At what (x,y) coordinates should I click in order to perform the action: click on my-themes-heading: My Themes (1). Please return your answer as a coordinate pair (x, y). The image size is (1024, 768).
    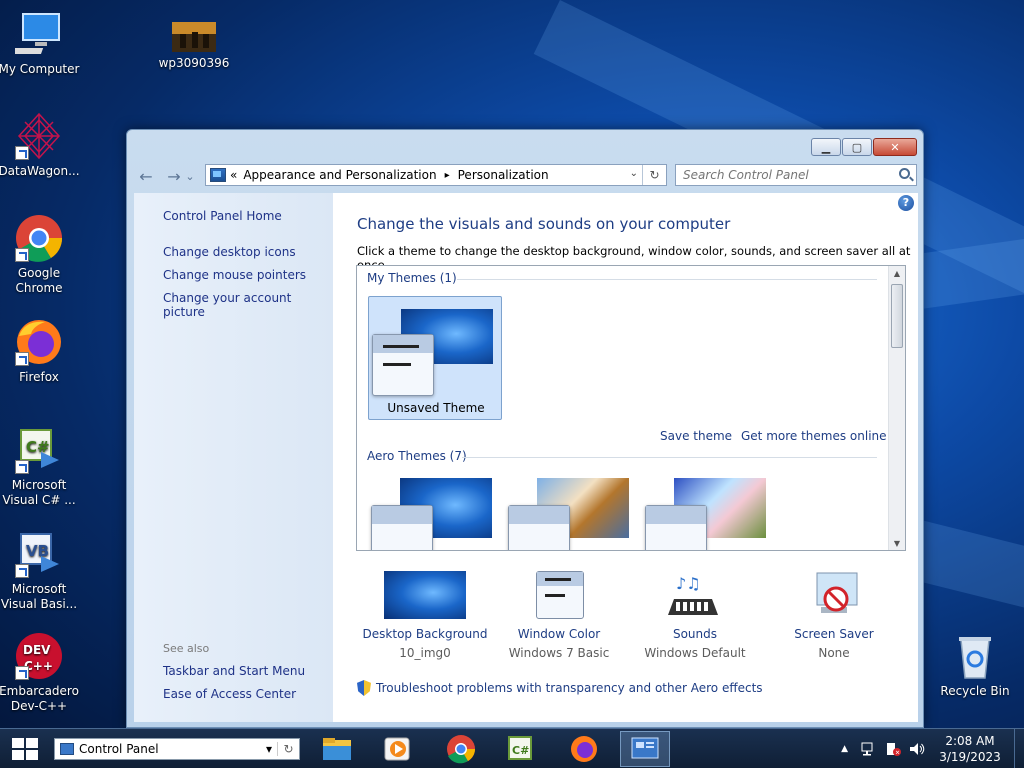
    Looking at the image, I should click on (412, 278).